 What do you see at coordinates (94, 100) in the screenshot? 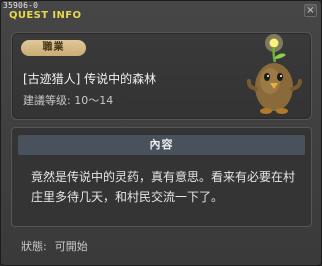
I see `level-range: 10～14` at bounding box center [94, 100].